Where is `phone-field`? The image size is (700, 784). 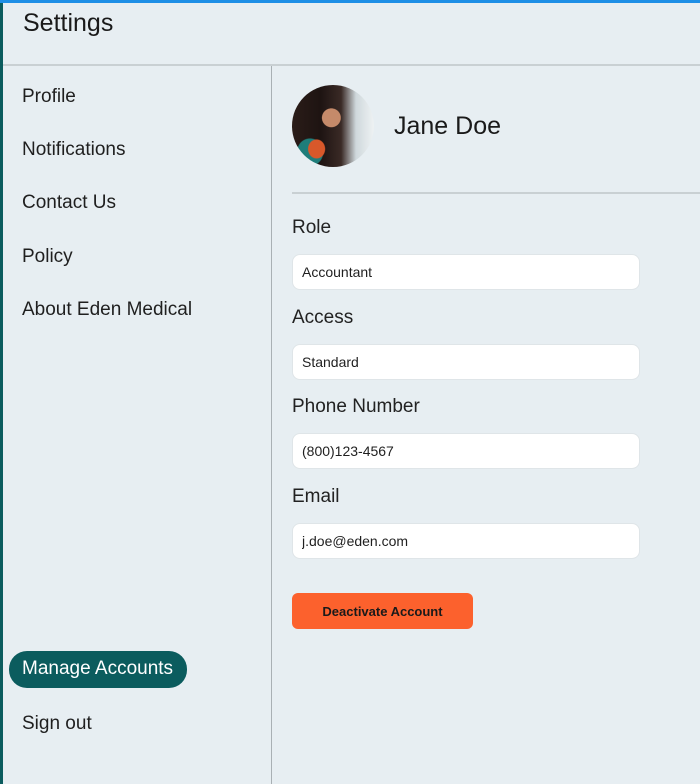 phone-field is located at coordinates (466, 451).